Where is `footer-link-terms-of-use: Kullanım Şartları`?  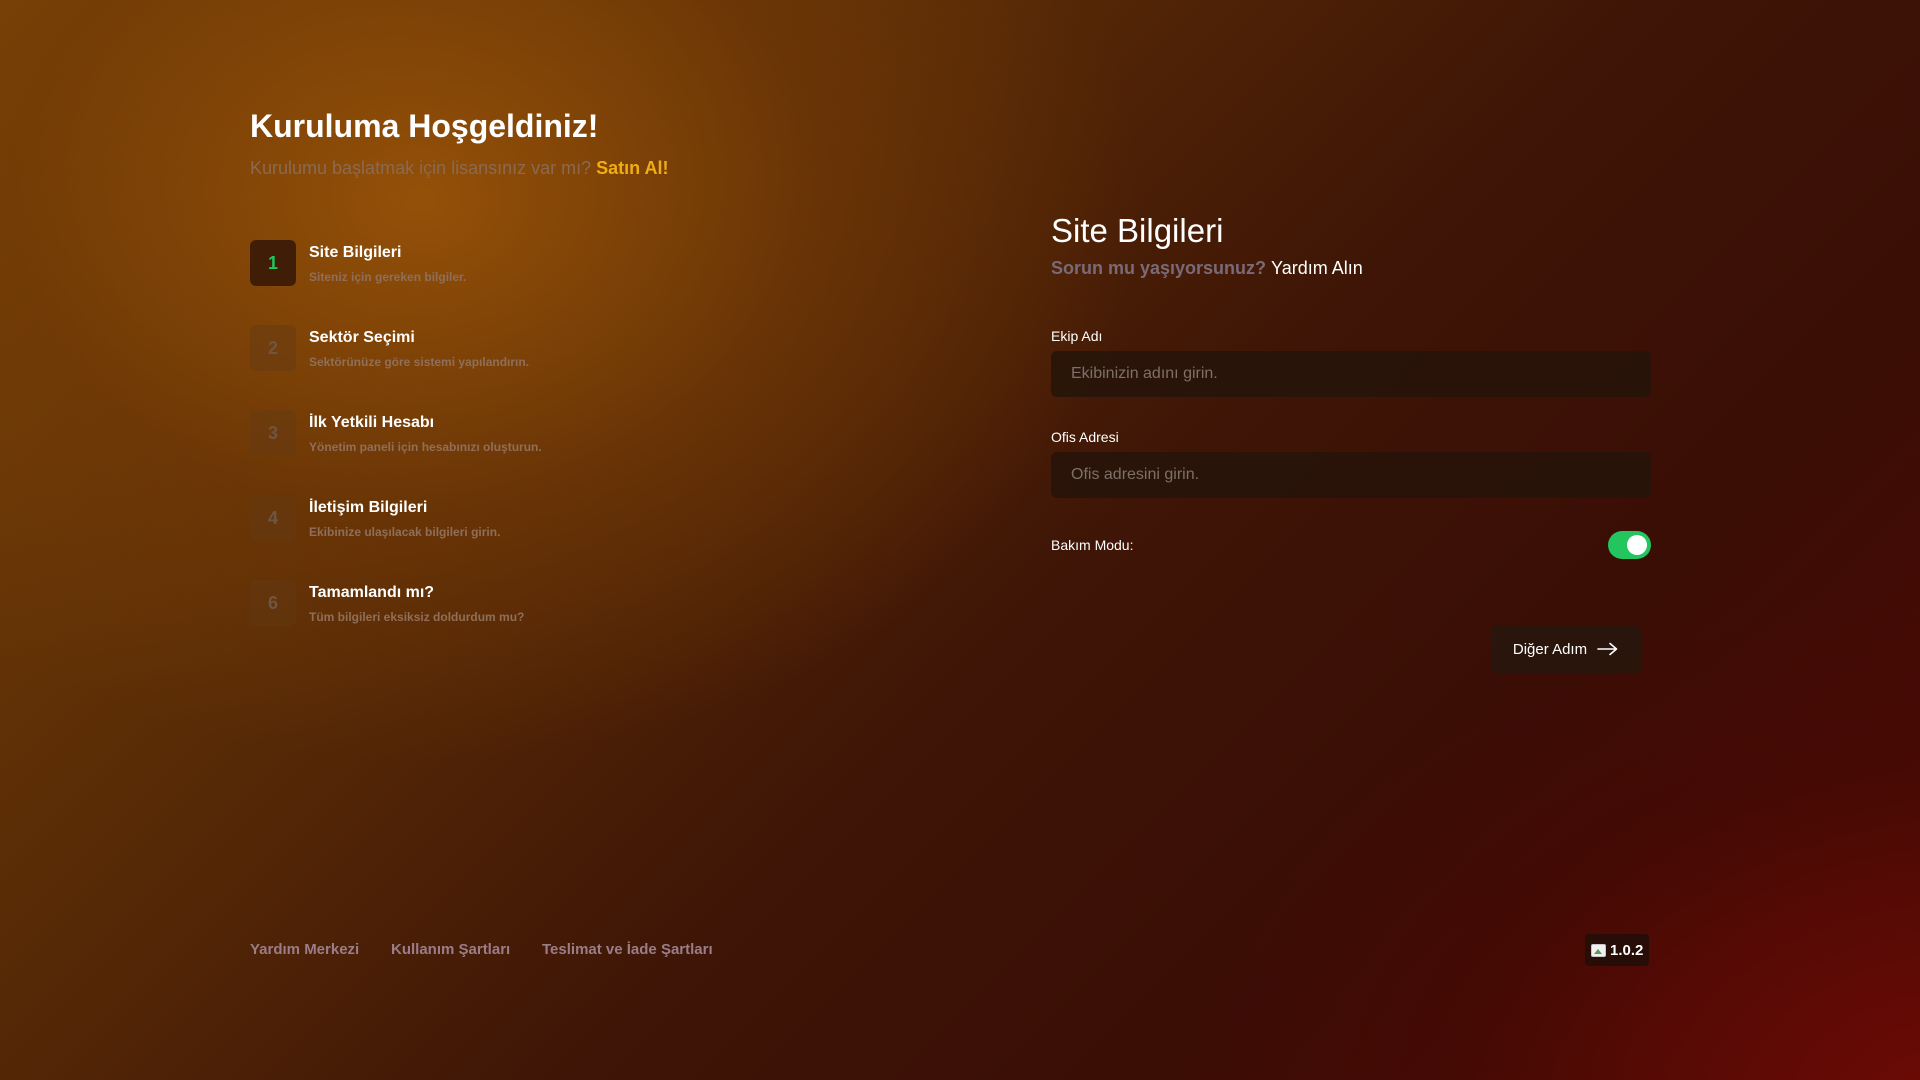
footer-link-terms-of-use: Kullanım Şartları is located at coordinates (450, 949).